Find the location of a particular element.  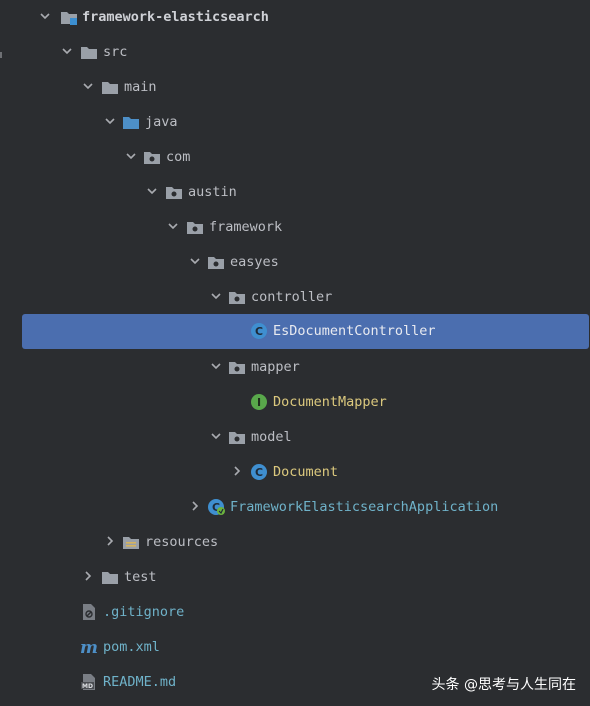

tree-item-label: java is located at coordinates (161, 122).